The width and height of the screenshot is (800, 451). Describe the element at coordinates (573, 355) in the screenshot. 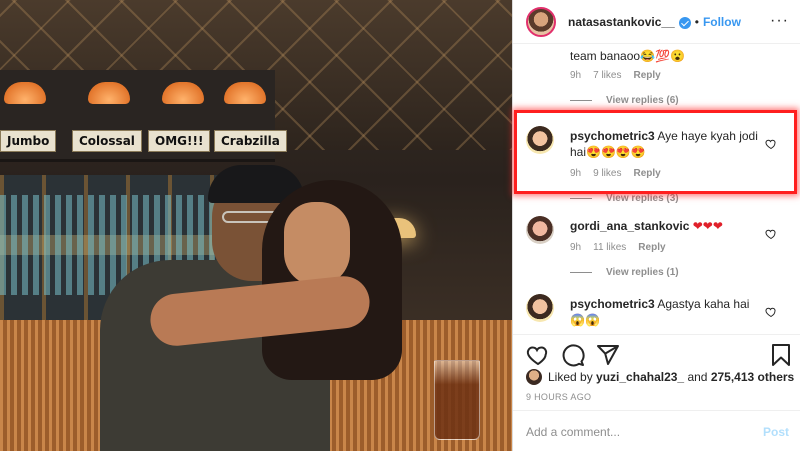

I see `comment-icon` at that location.